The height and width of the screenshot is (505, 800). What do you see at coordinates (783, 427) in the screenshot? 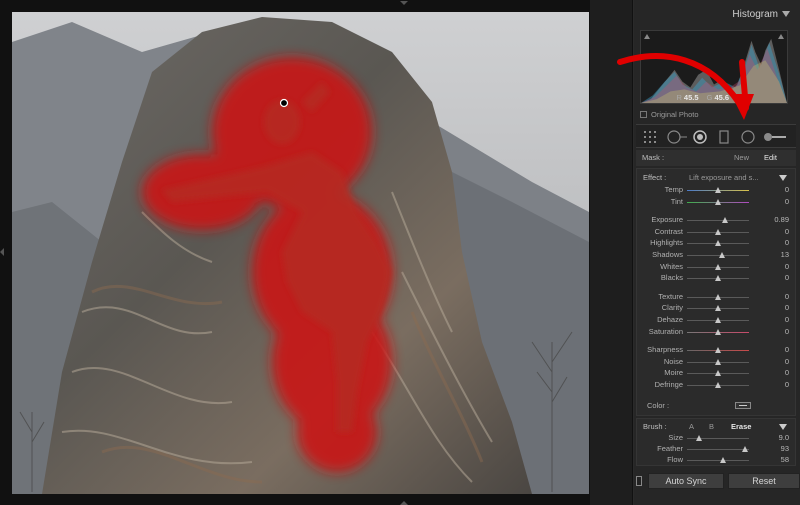
I see `brush-collapse-triangle-icon` at bounding box center [783, 427].